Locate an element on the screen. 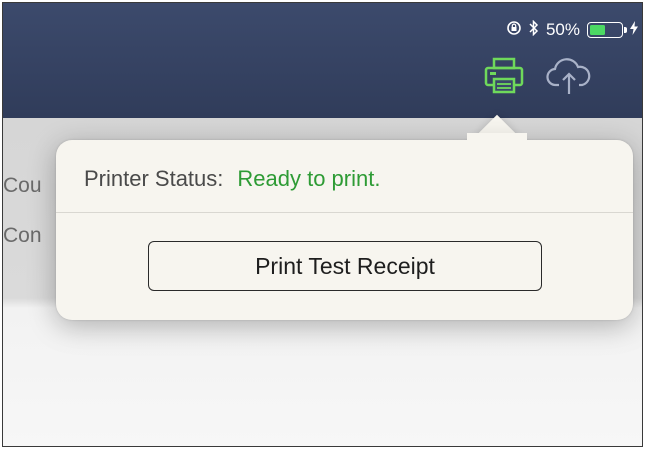 Image resolution: width=645 pixels, height=449 pixels. printer-status-label: Printer Status: is located at coordinates (154, 178).